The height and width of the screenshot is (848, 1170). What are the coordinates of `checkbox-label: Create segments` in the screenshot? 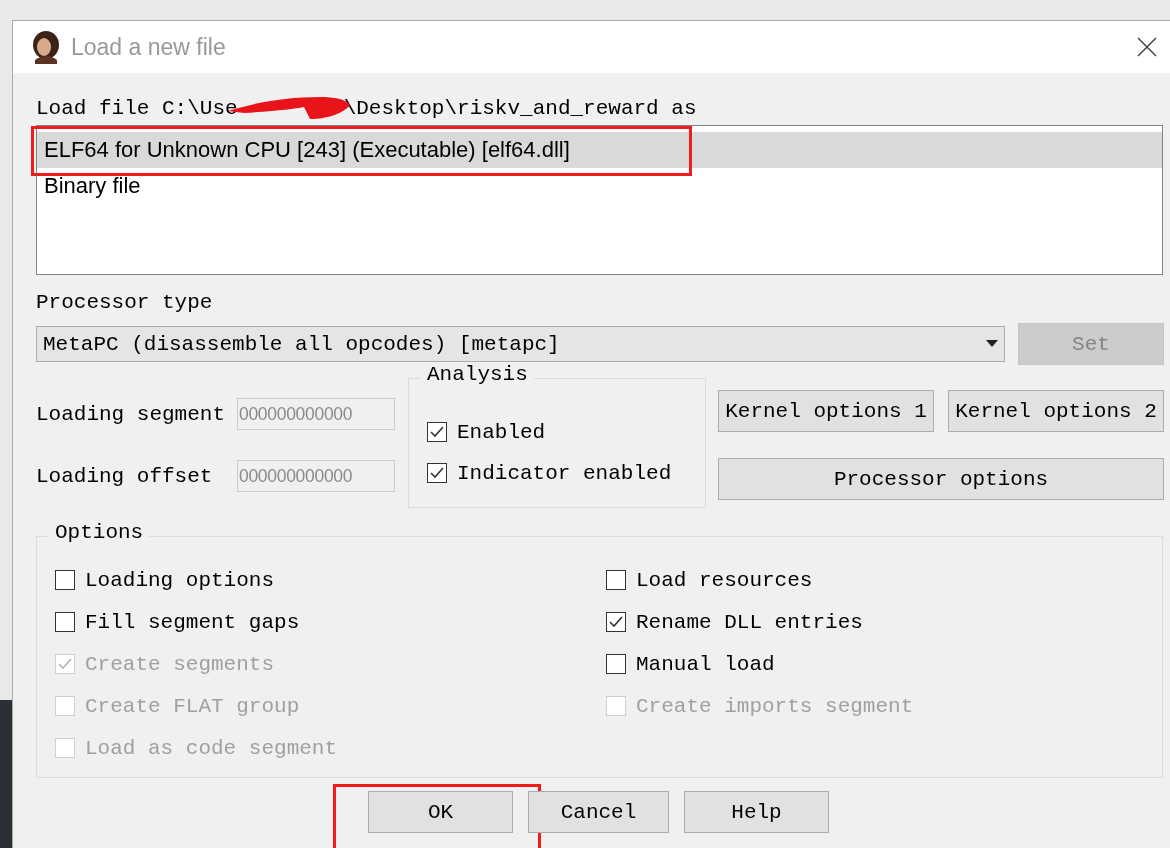 It's located at (180, 664).